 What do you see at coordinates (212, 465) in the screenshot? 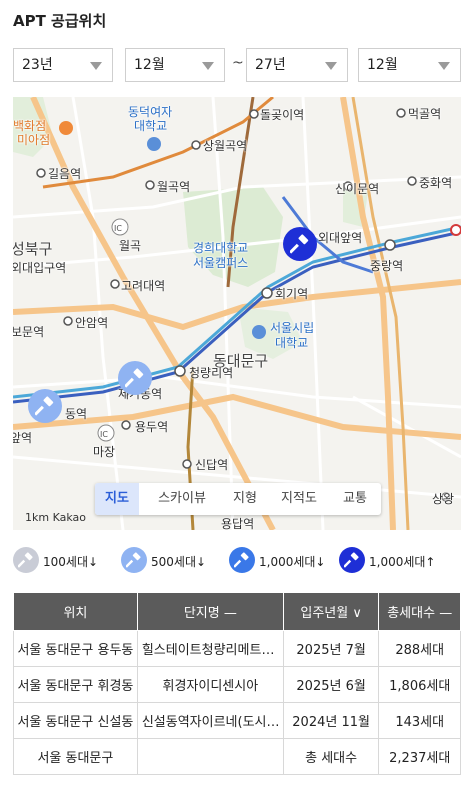
I see `map-label: 신답역` at bounding box center [212, 465].